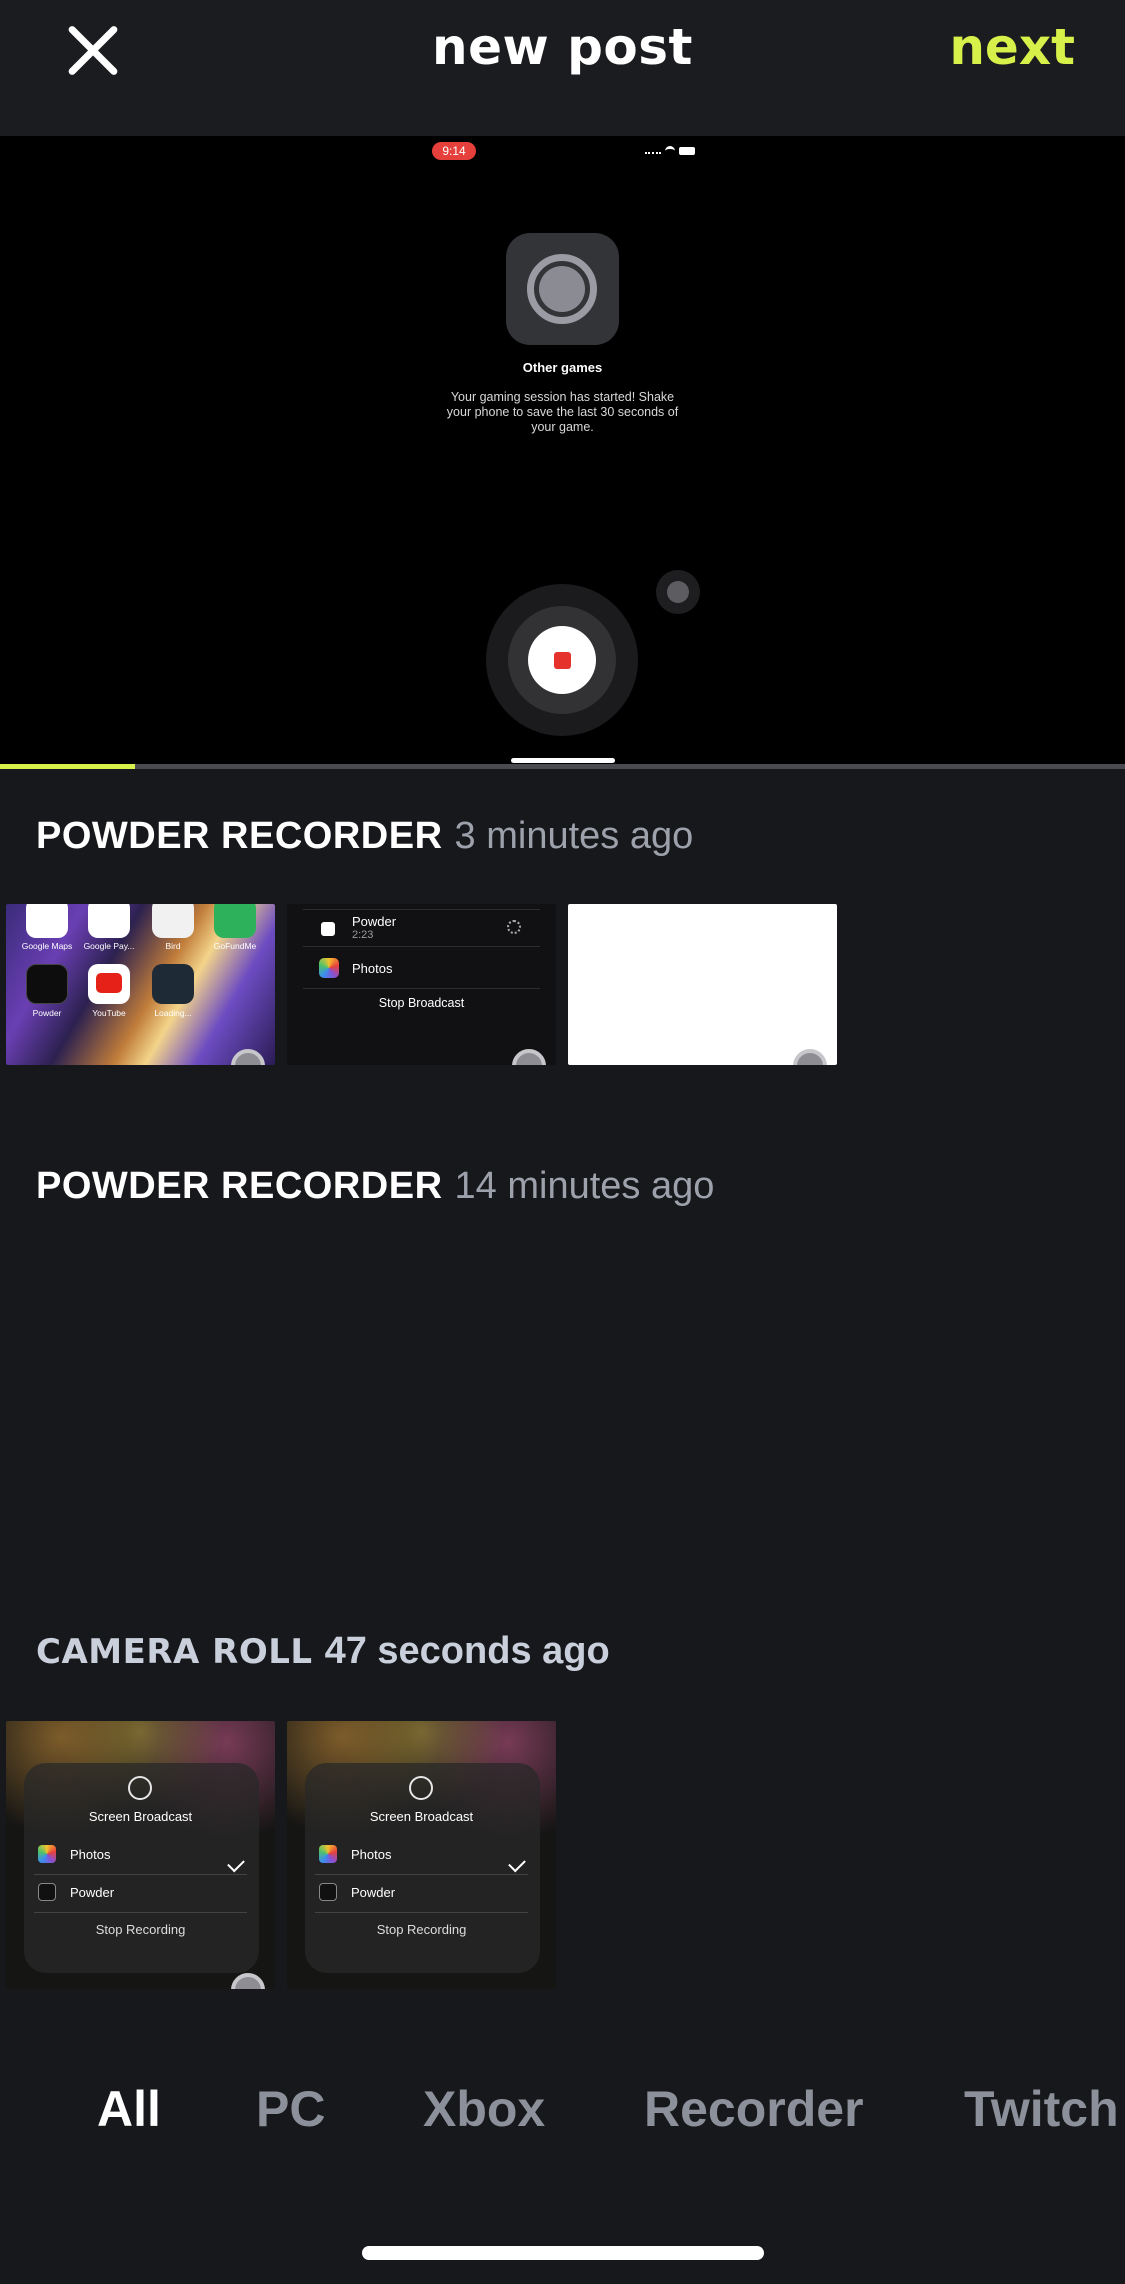 The image size is (1125, 2284). What do you see at coordinates (173, 984) in the screenshot?
I see `loading-app-icon` at bounding box center [173, 984].